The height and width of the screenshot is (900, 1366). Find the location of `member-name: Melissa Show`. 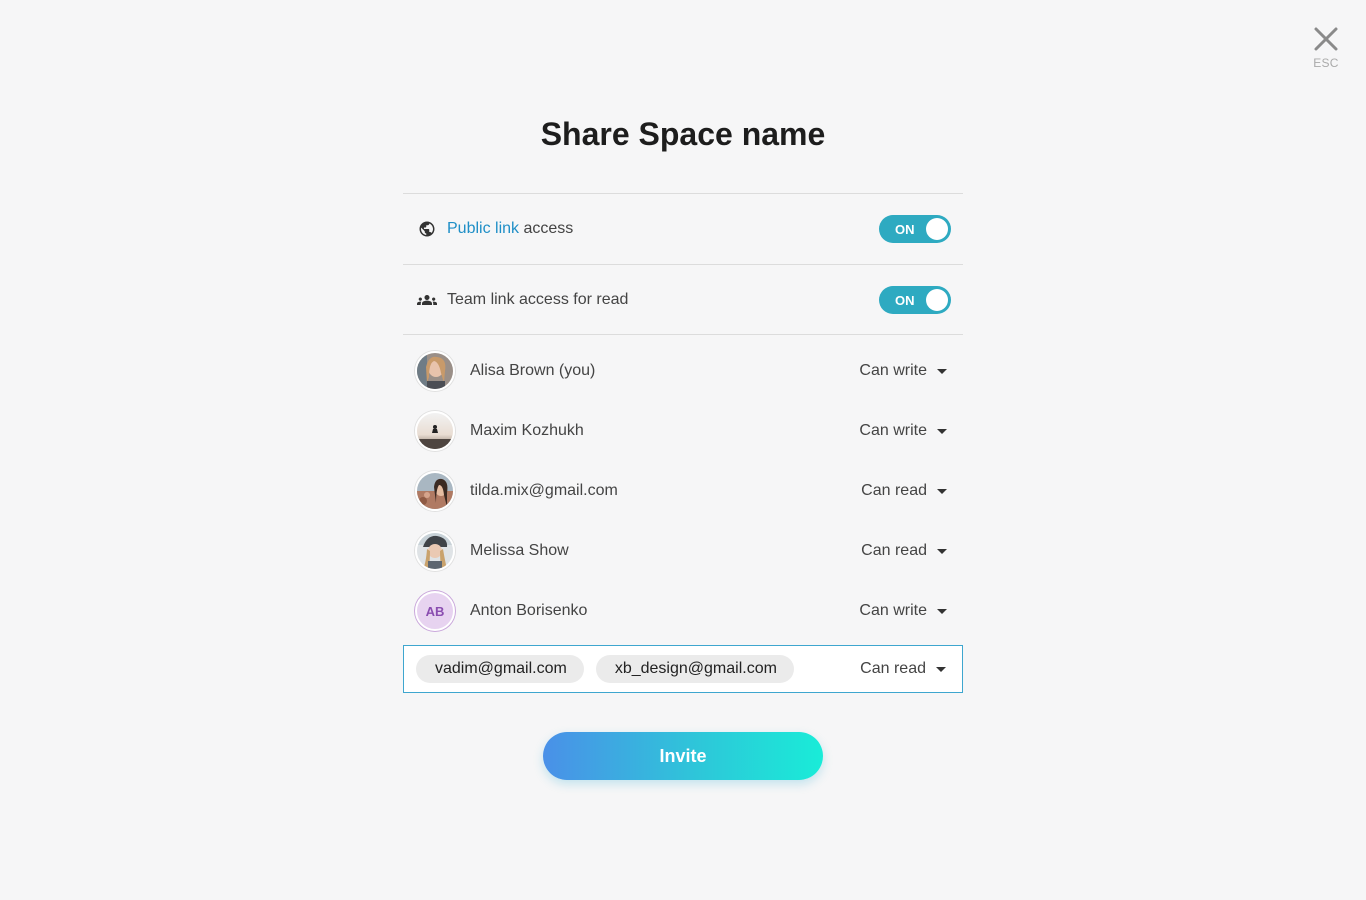

member-name: Melissa Show is located at coordinates (519, 550).